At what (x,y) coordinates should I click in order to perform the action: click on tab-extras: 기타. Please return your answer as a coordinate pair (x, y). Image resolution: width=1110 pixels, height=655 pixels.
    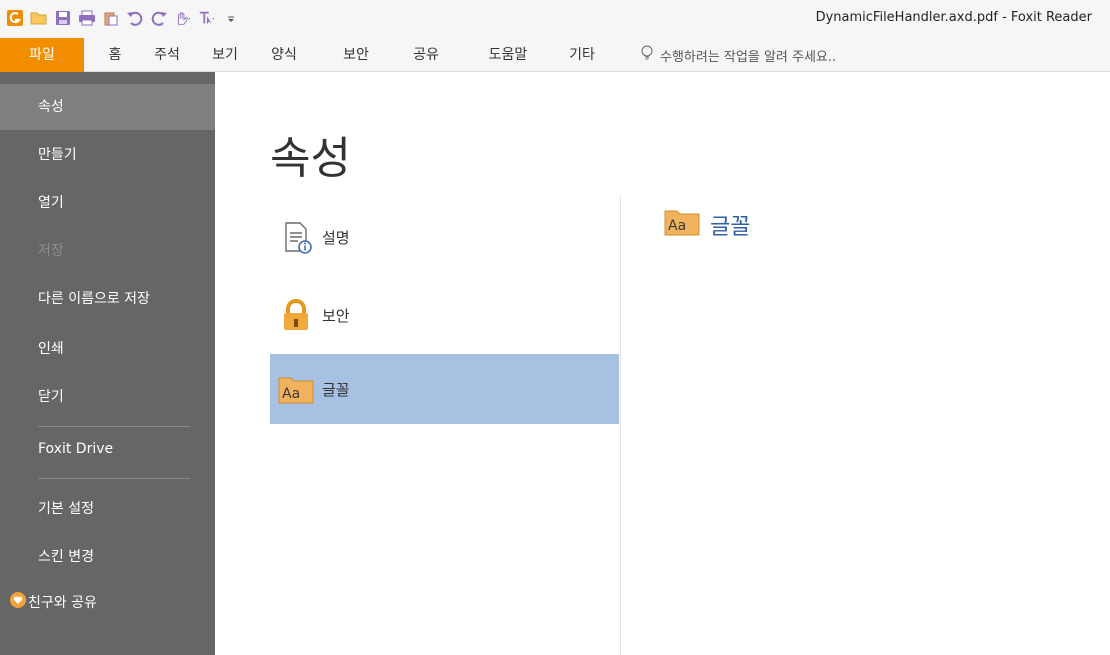
    Looking at the image, I should click on (582, 55).